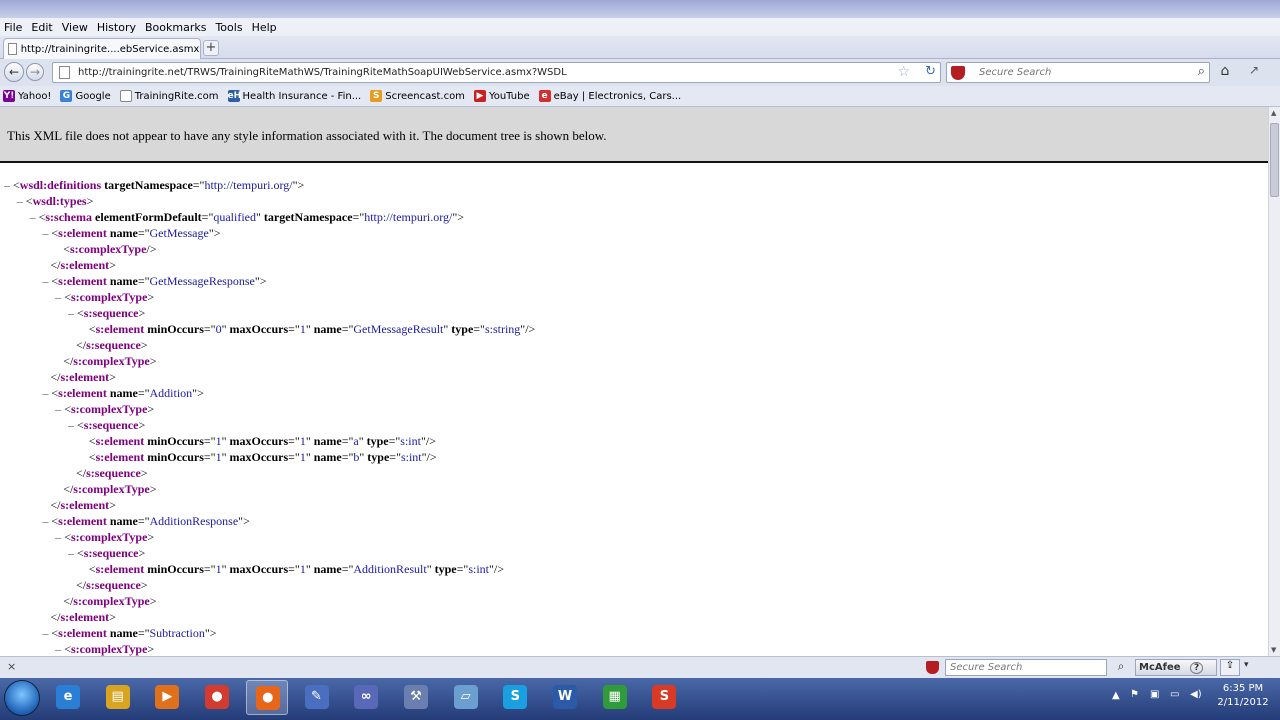 Image resolution: width=1280 pixels, height=720 pixels. I want to click on reload-icon: ↻, so click(930, 71).